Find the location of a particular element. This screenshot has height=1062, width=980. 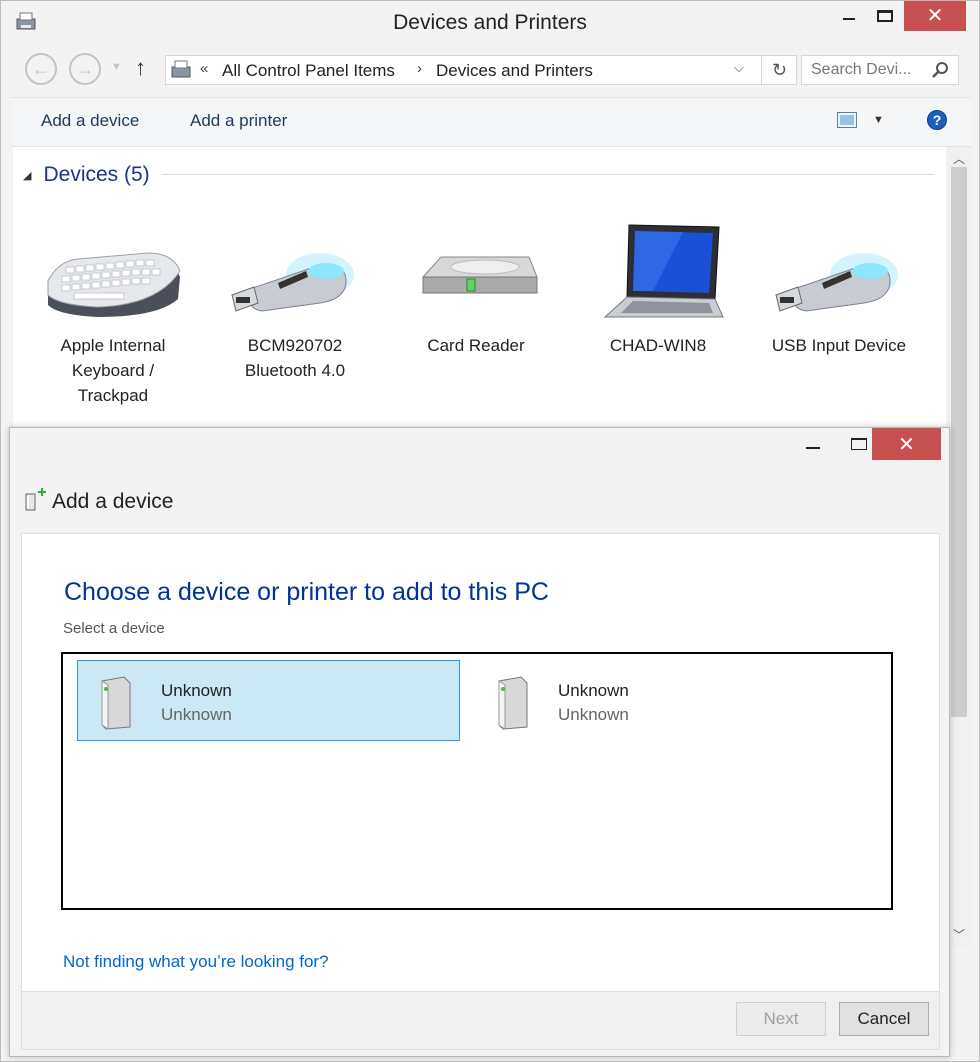

back-arrow-icon: ← is located at coordinates (41, 68).